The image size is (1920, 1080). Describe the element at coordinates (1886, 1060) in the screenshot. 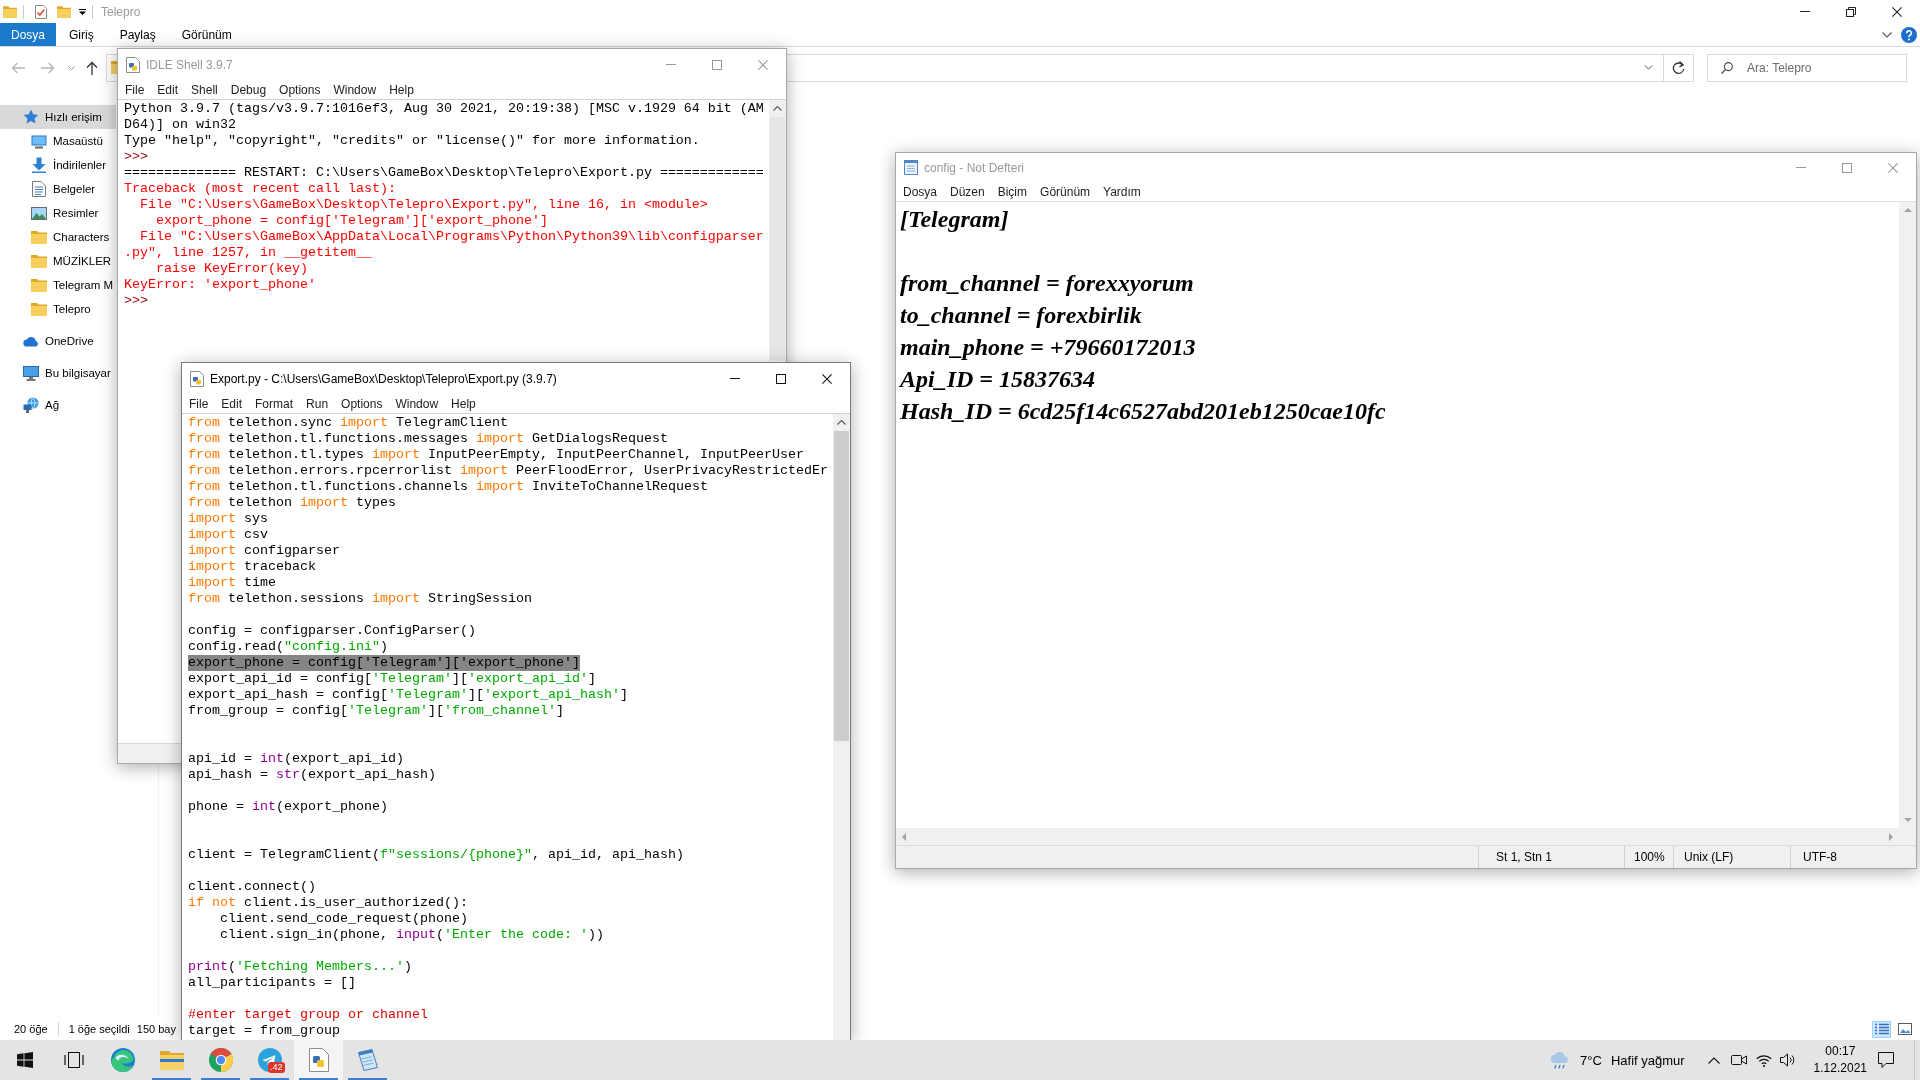

I see `notifications-icon` at that location.